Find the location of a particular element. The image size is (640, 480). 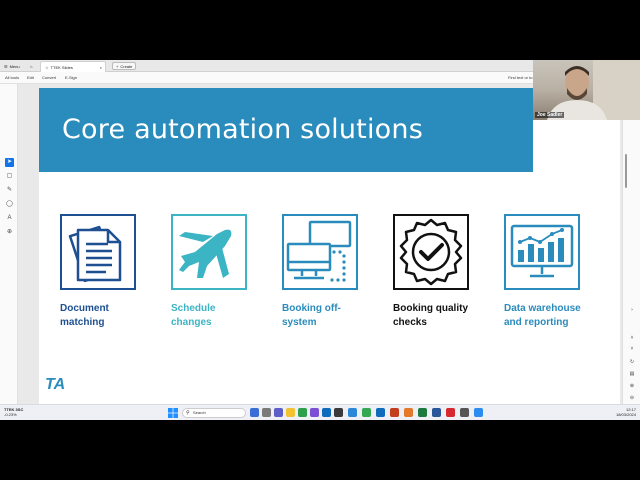

tab-ttek-slides: ☆ TTEK Slides × is located at coordinates (73, 66).